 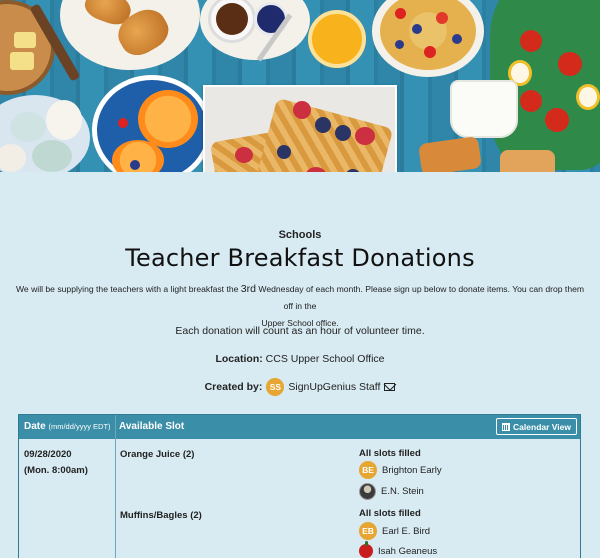 I want to click on person-name: E.N. Stein, so click(x=402, y=491).